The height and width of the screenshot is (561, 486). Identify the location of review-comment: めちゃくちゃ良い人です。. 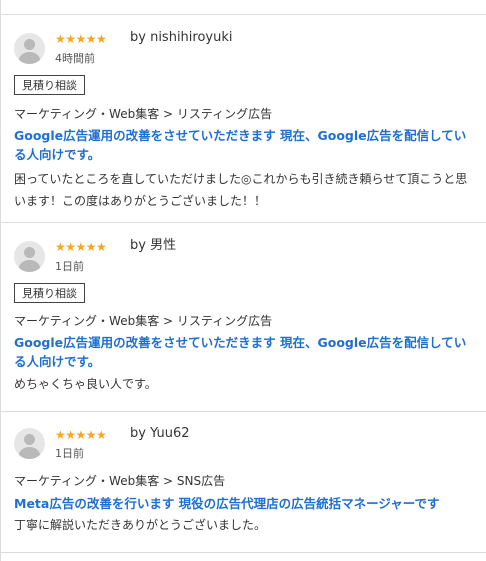
(85, 384).